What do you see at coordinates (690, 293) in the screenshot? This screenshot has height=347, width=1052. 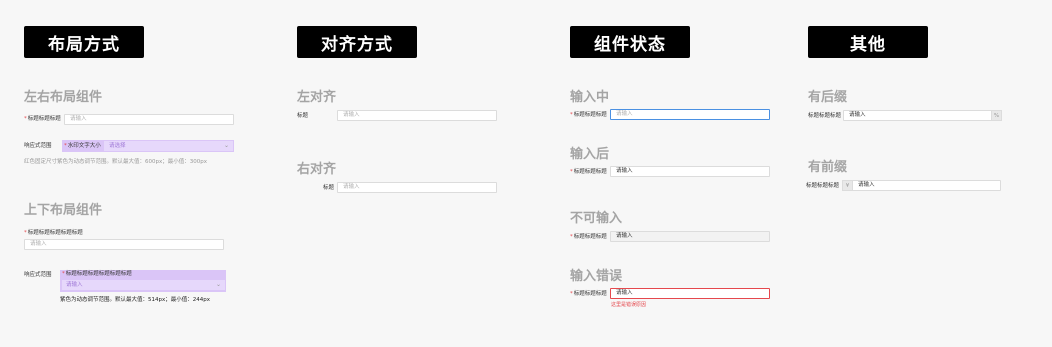 I see `error-input: 请输入` at bounding box center [690, 293].